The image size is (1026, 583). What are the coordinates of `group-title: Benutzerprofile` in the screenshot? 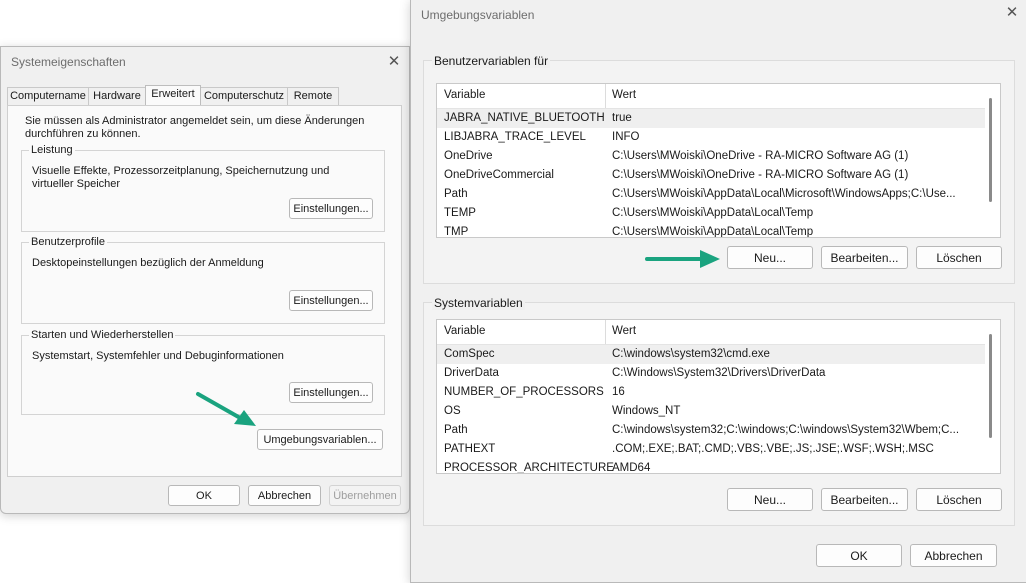 It's located at (68, 242).